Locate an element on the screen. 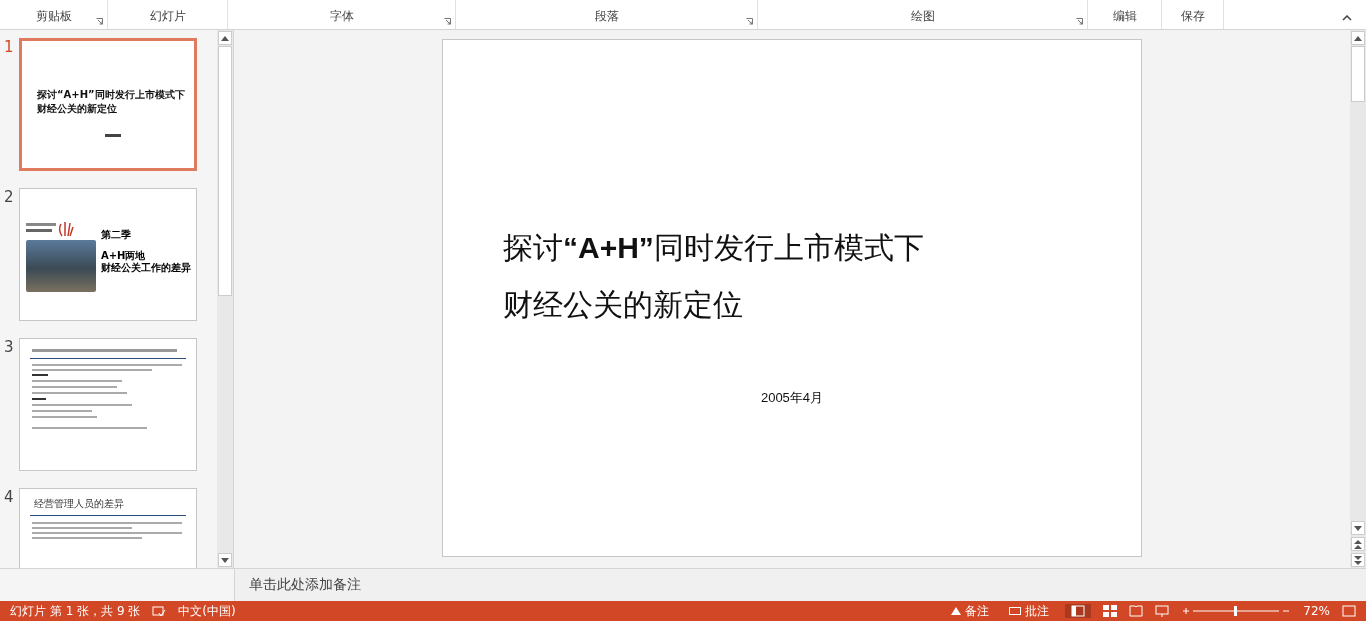  ribbon-group-label: 绘图 is located at coordinates (922, 16).